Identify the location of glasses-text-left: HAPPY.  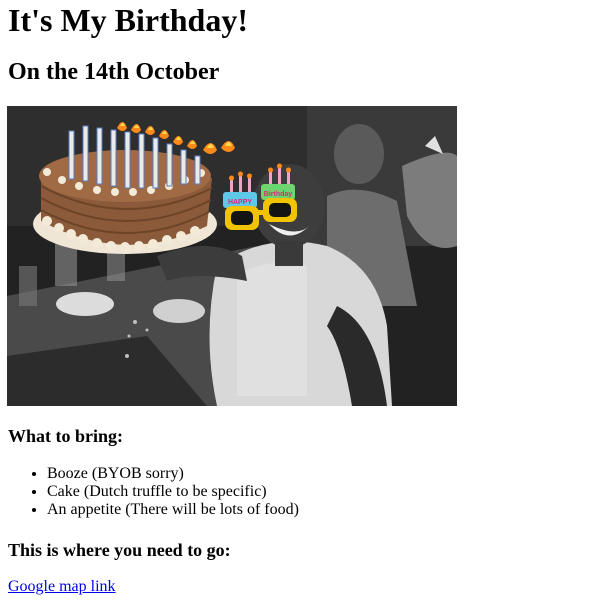
(240, 202).